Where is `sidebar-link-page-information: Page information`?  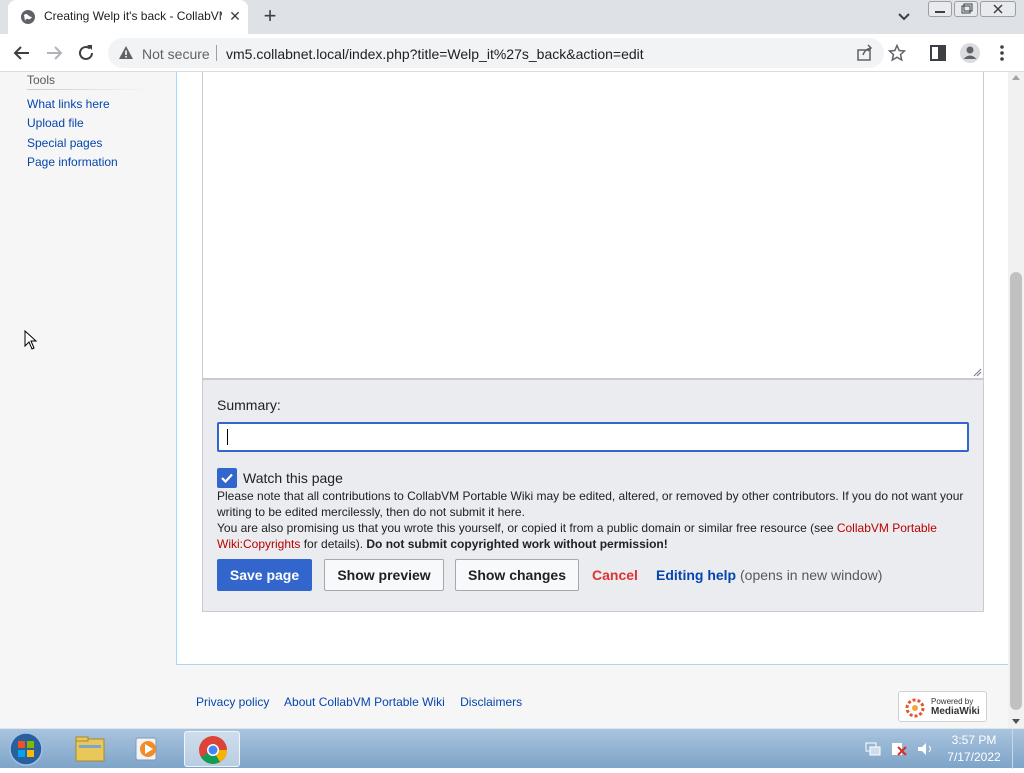 sidebar-link-page-information: Page information is located at coordinates (72, 162).